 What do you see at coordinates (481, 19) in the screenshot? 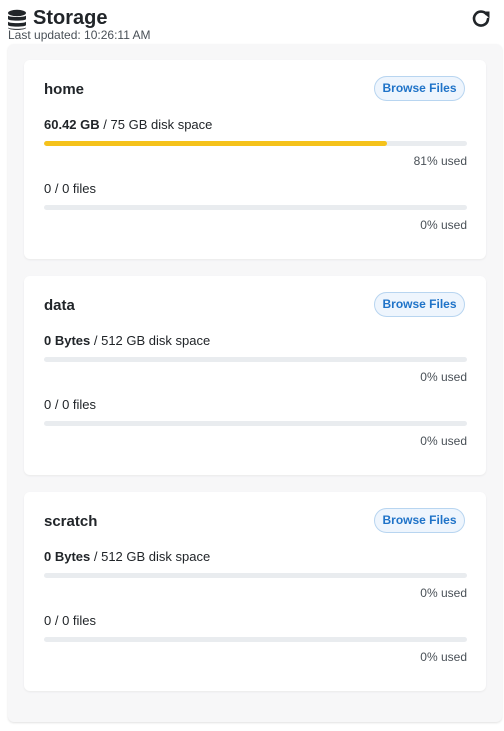
I see `refresh-icon` at bounding box center [481, 19].